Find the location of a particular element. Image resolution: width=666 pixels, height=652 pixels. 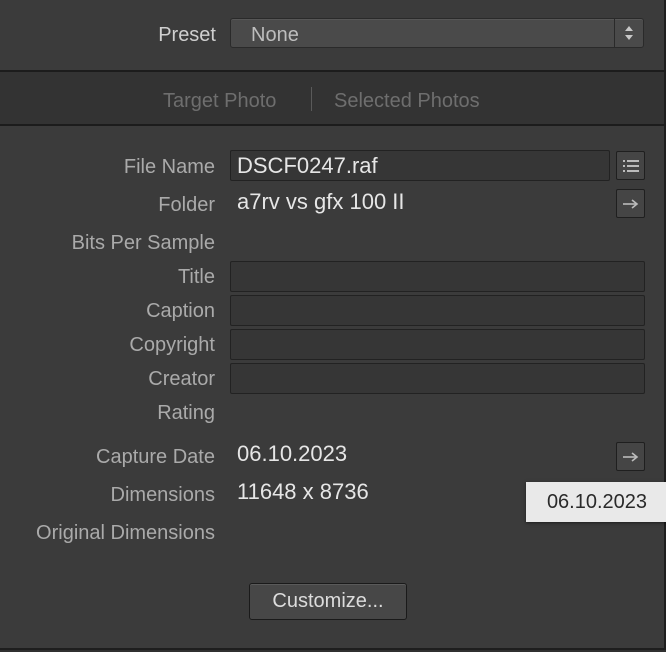

copyright-field is located at coordinates (437, 344).